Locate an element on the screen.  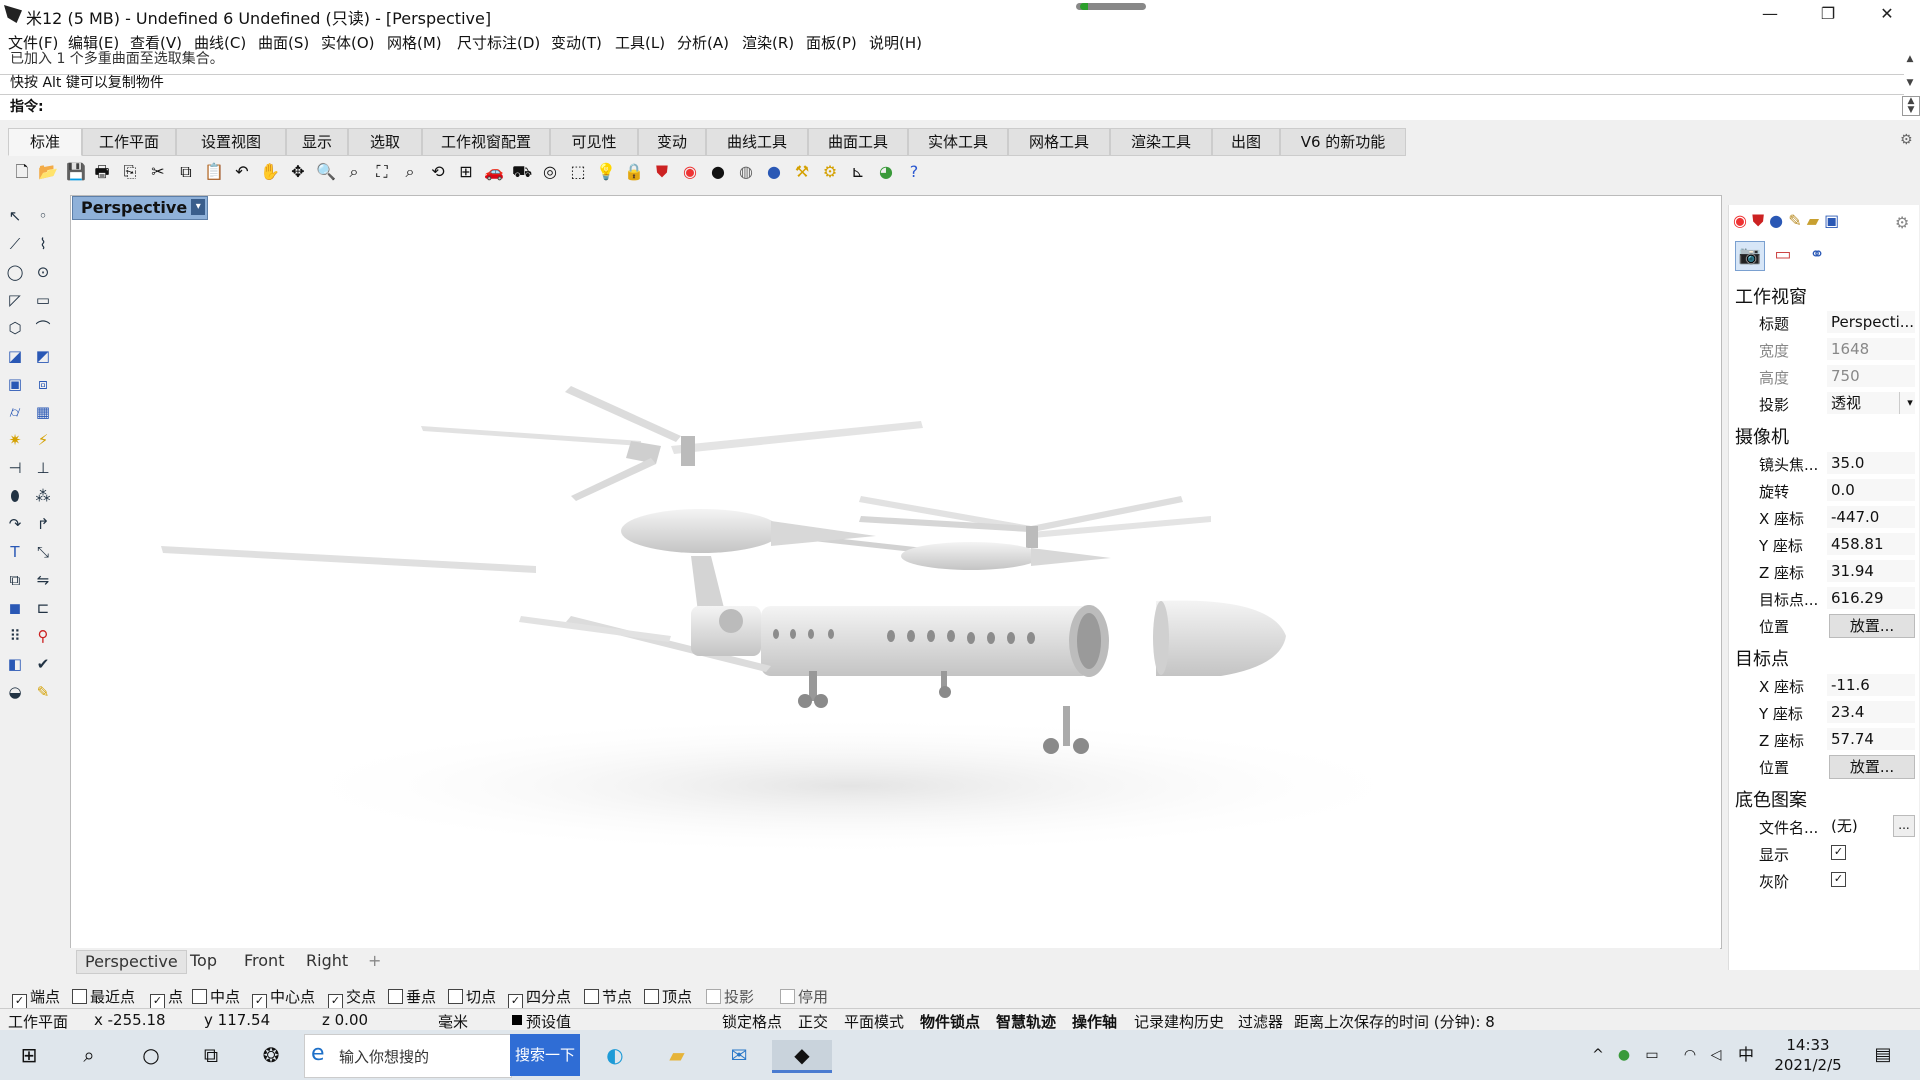
polygon-icon: ⬡ is located at coordinates (15, 328).